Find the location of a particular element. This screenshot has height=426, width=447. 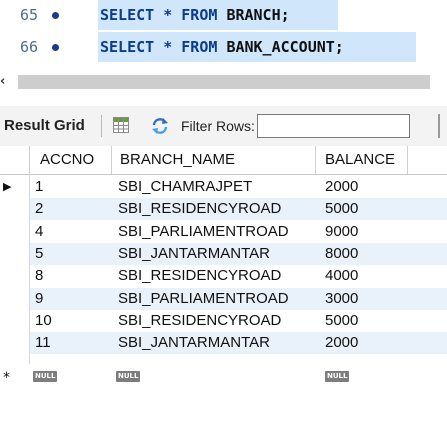

cell-accno: 10 is located at coordinates (43, 321).